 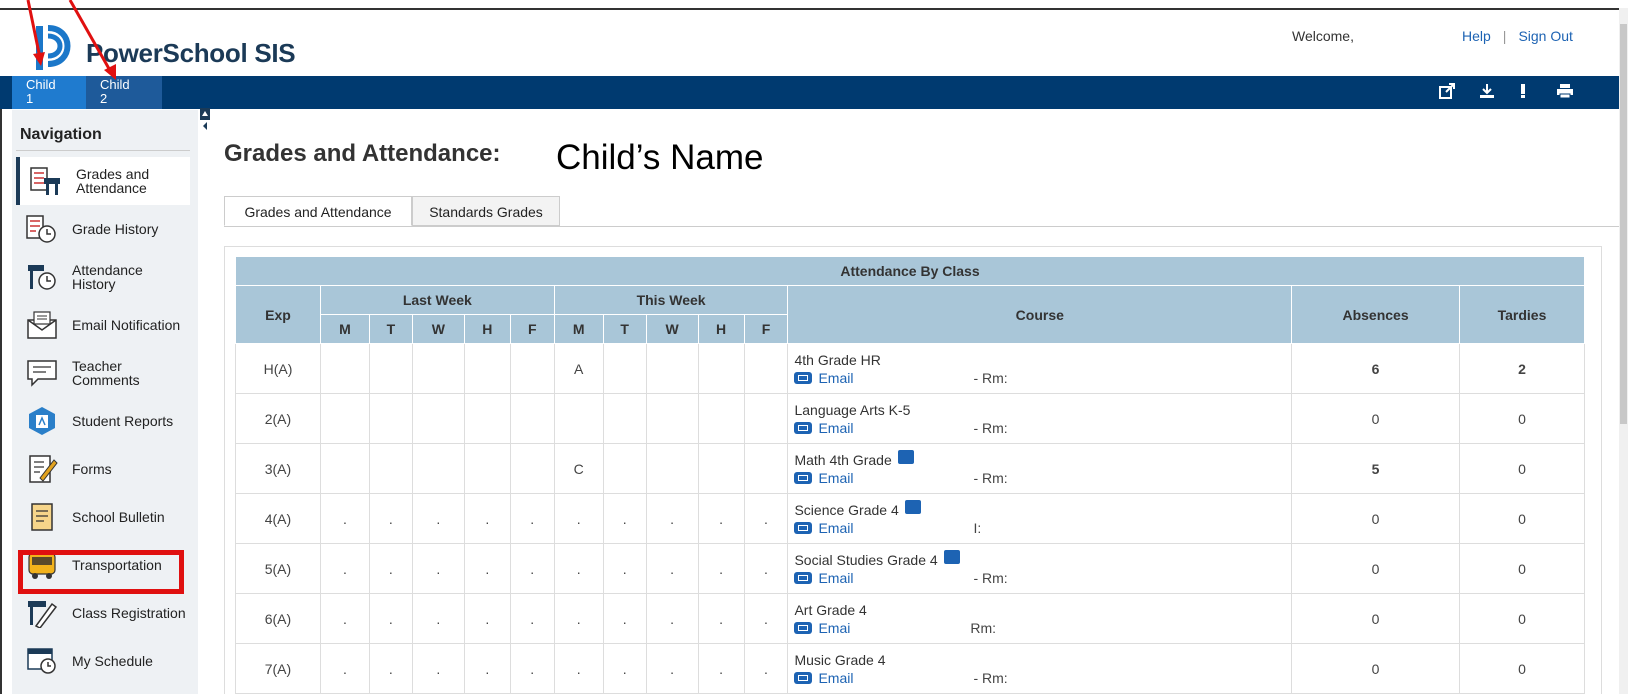 I want to click on exp-cell: 2(A), so click(x=278, y=418).